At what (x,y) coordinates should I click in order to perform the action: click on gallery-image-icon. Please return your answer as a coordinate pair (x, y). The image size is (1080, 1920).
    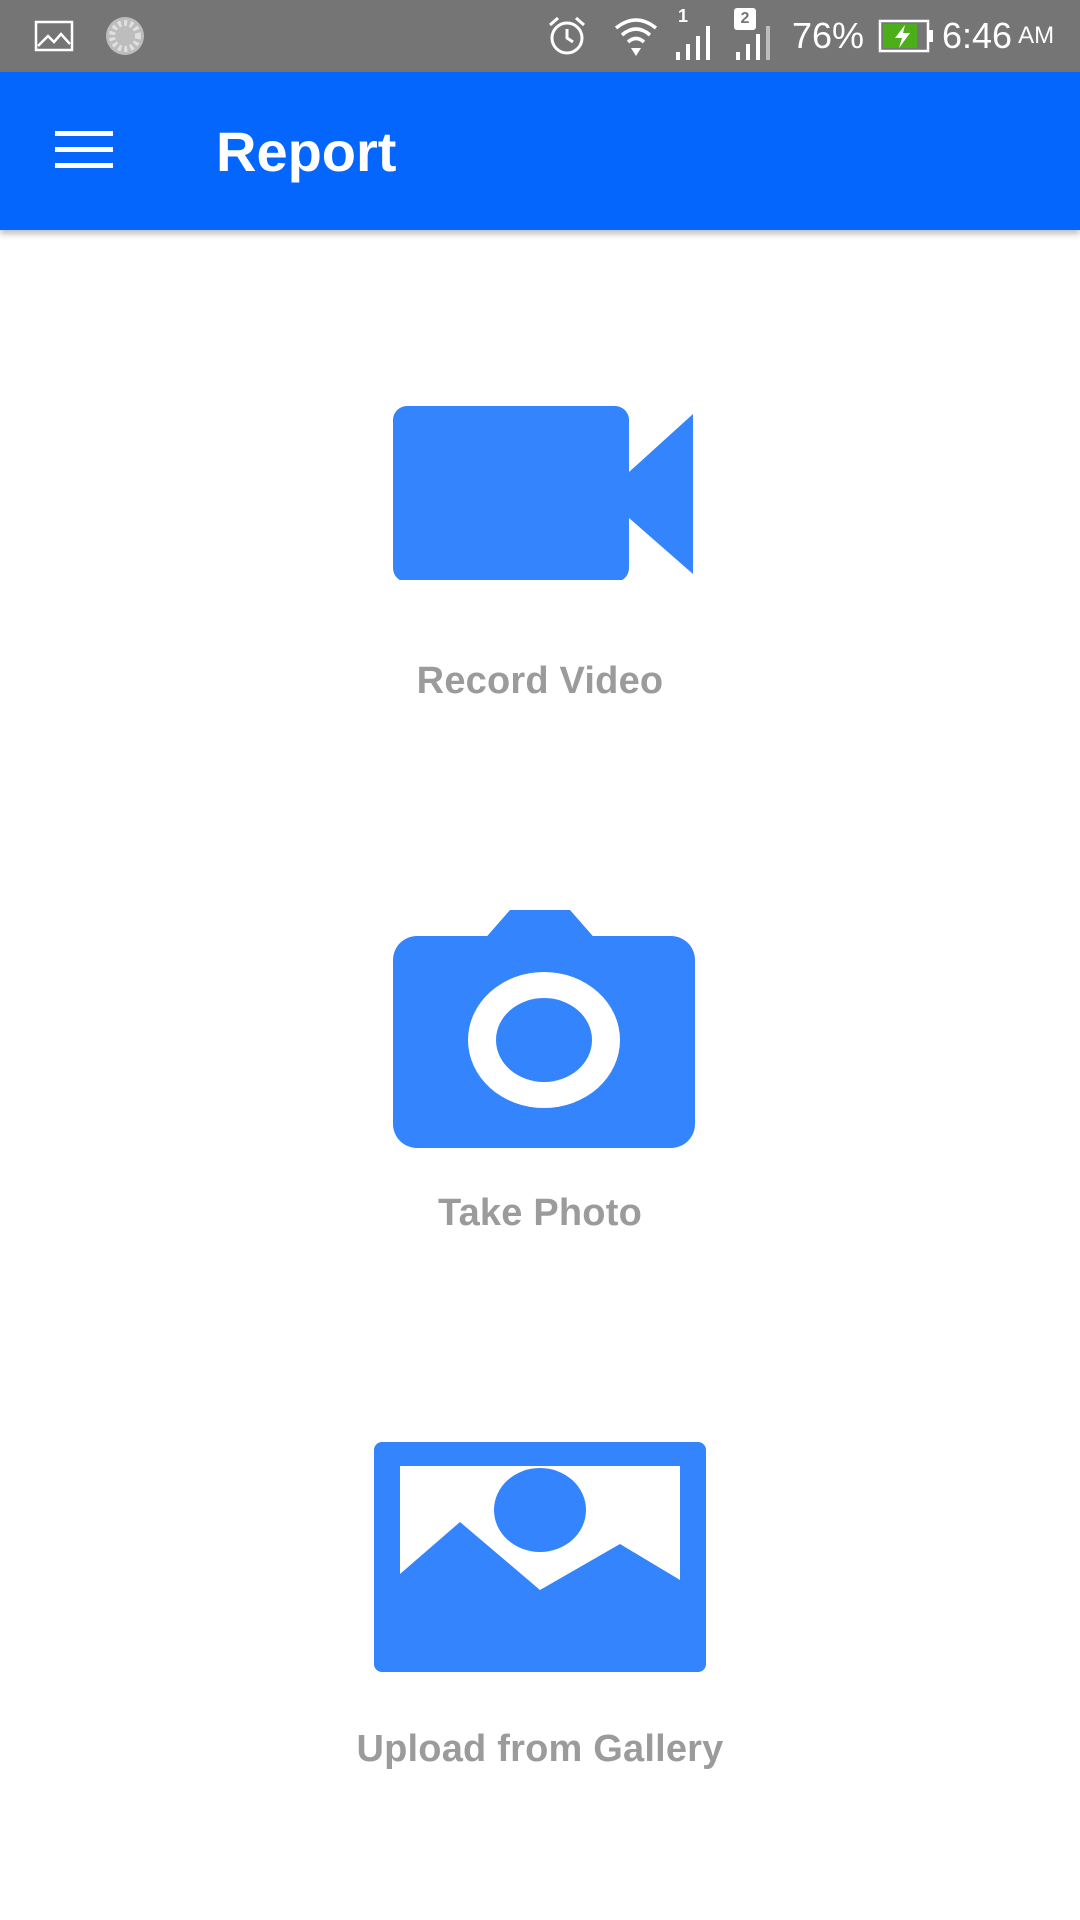
    Looking at the image, I should click on (540, 1557).